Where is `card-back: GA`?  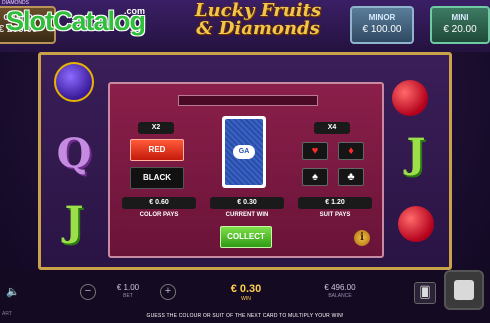 card-back: GA is located at coordinates (244, 152).